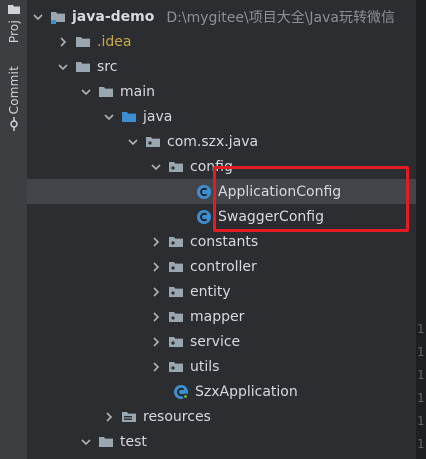 Image resolution: width=426 pixels, height=459 pixels. I want to click on tree-row-application-config: ApplicationConfig, so click(221, 191).